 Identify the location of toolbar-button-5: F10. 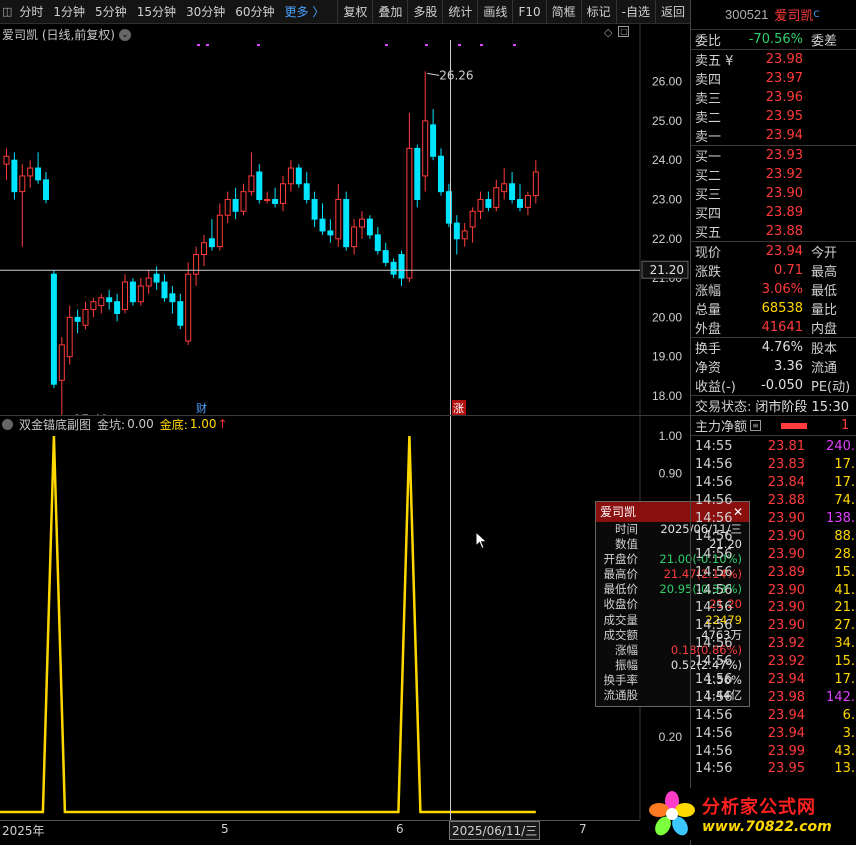
(529, 12).